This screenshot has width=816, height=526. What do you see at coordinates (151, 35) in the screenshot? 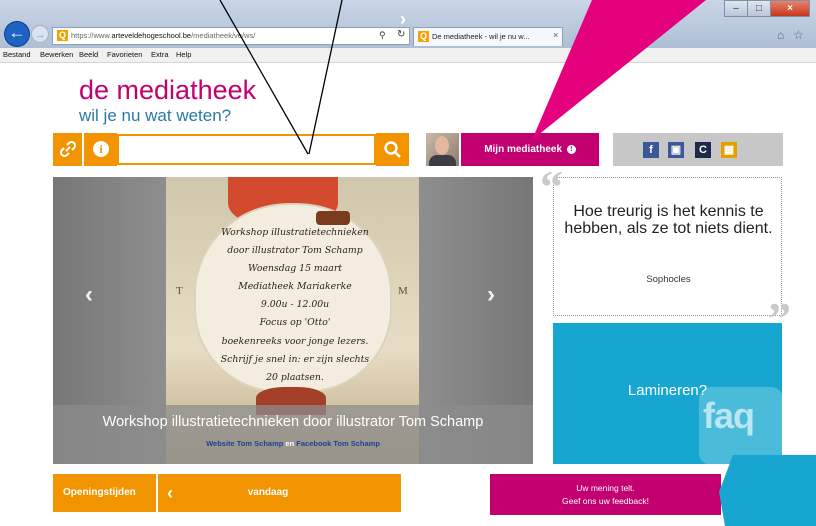
I see `url-domain: arteveldehogeschool.be` at bounding box center [151, 35].